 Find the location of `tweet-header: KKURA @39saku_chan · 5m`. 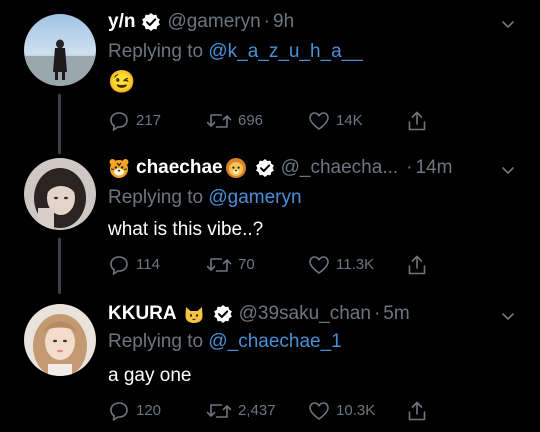

tweet-header: KKURA @39saku_chan · 5m is located at coordinates (259, 314).